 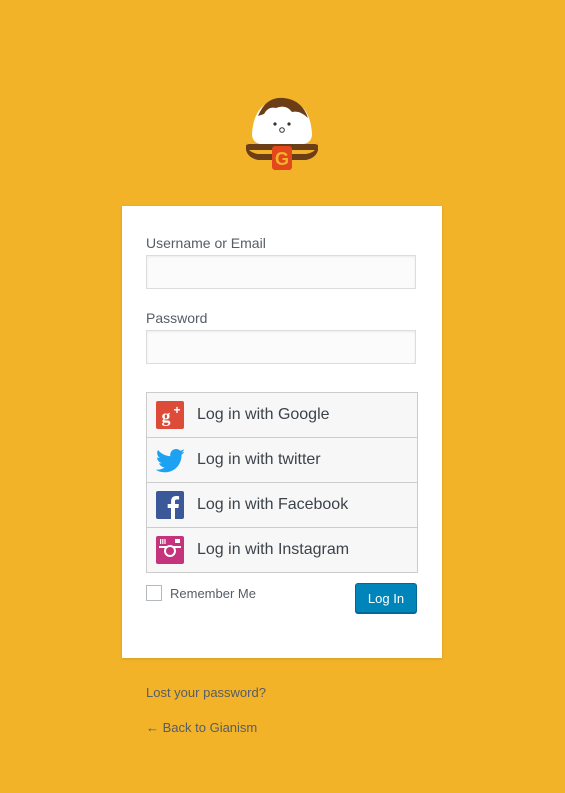 What do you see at coordinates (170, 550) in the screenshot?
I see `instagram-icon` at bounding box center [170, 550].